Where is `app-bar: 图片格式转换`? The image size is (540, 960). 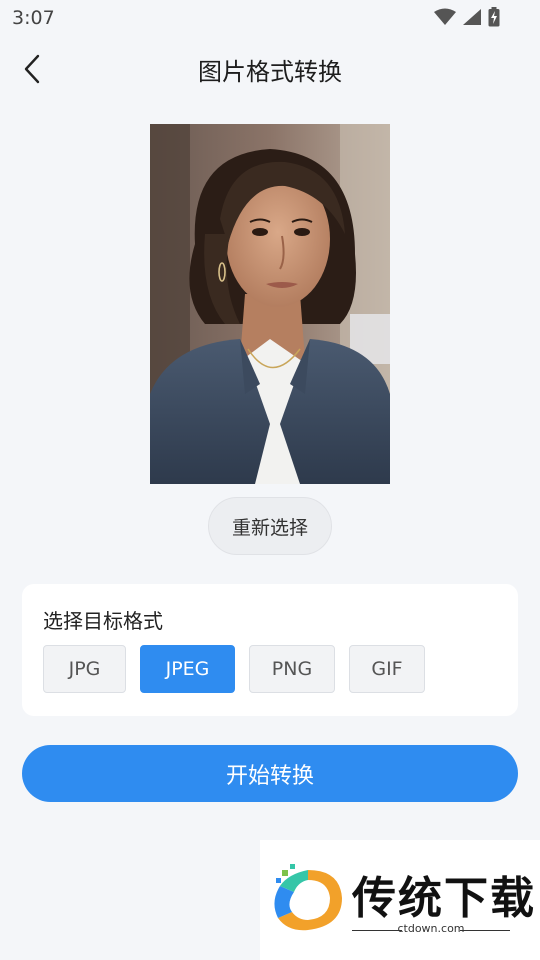
app-bar: 图片格式转换 is located at coordinates (270, 69).